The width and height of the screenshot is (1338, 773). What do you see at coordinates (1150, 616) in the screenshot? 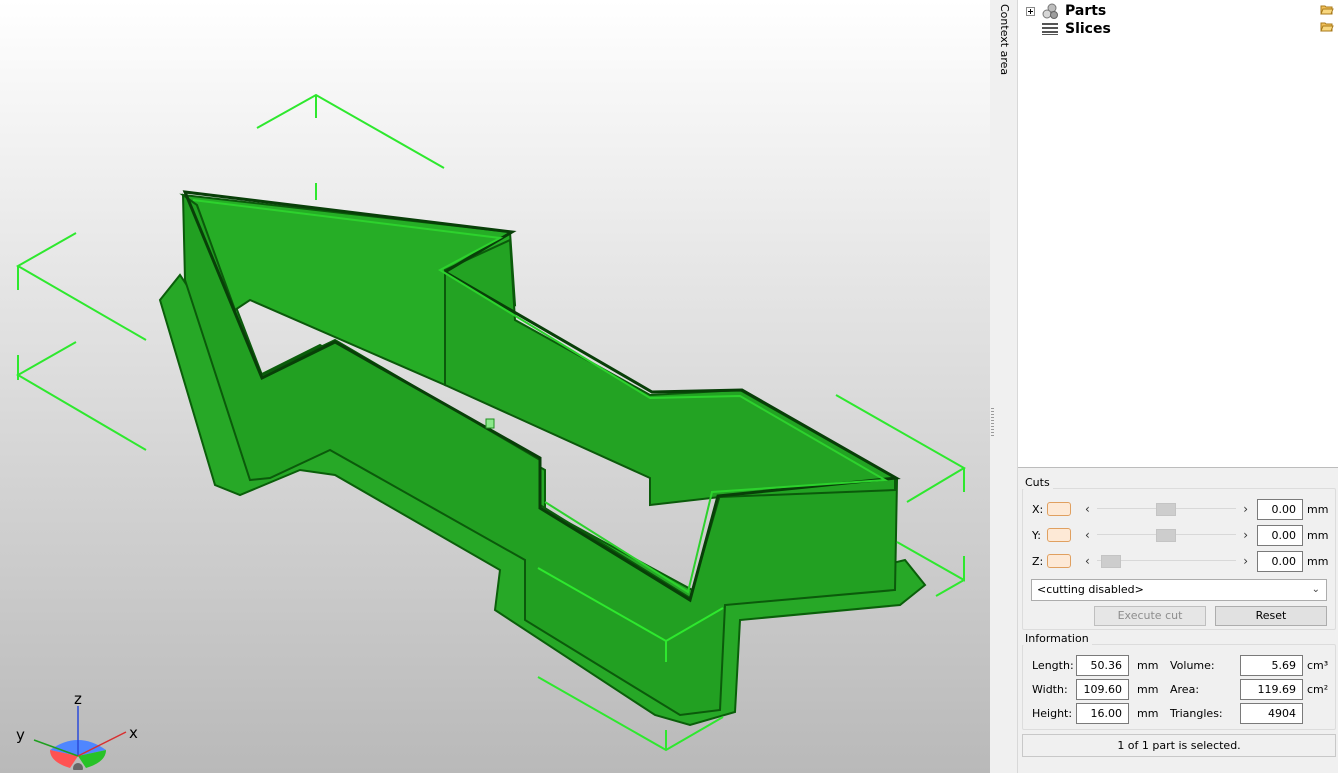
I see `execute-cut-button: Execute cut` at bounding box center [1150, 616].